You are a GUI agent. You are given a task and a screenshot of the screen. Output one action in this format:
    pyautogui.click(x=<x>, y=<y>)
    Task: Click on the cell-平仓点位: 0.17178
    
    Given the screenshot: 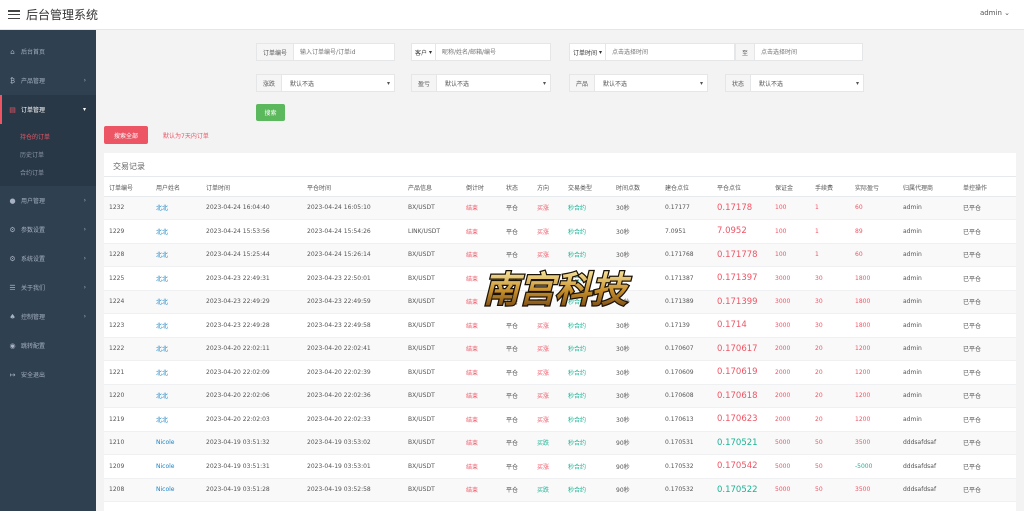 What is the action you would take?
    pyautogui.click(x=741, y=208)
    